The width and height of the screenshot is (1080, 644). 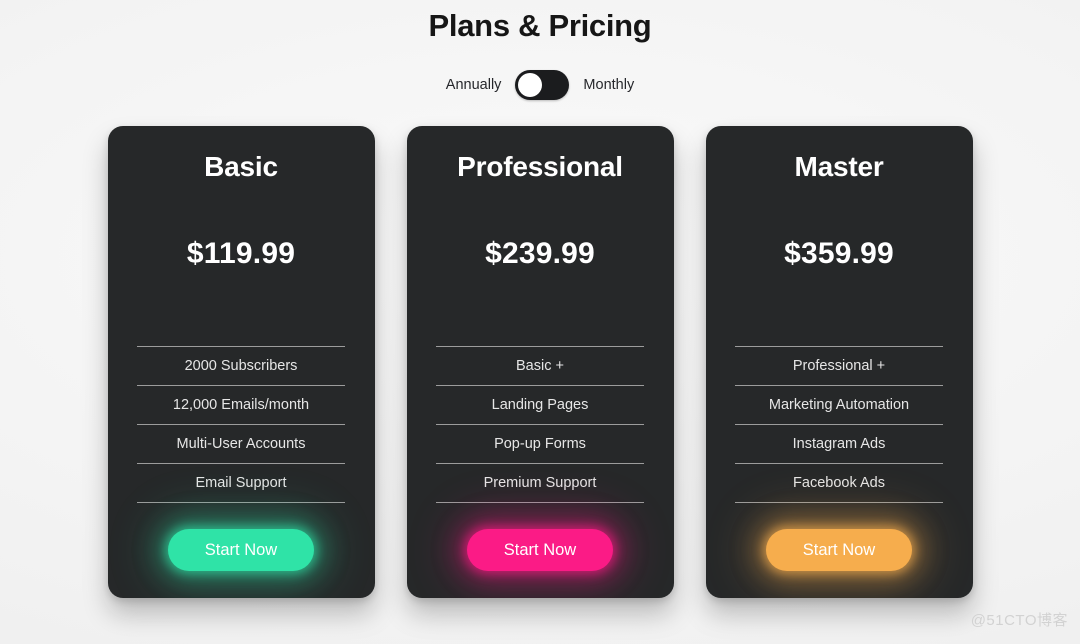 What do you see at coordinates (540, 443) in the screenshot?
I see `feature-item: Pop-up Forms` at bounding box center [540, 443].